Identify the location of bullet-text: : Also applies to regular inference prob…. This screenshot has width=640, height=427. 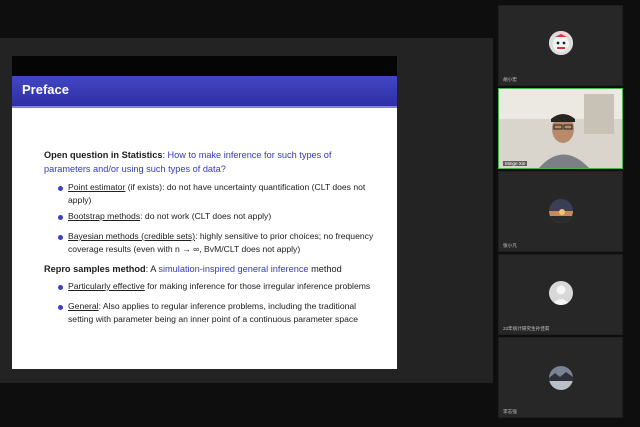
(227, 306).